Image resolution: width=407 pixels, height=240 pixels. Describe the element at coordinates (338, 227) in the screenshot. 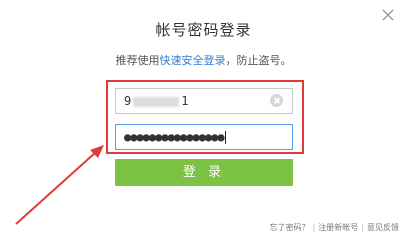

I see `register-link: 注册新帐号` at that location.